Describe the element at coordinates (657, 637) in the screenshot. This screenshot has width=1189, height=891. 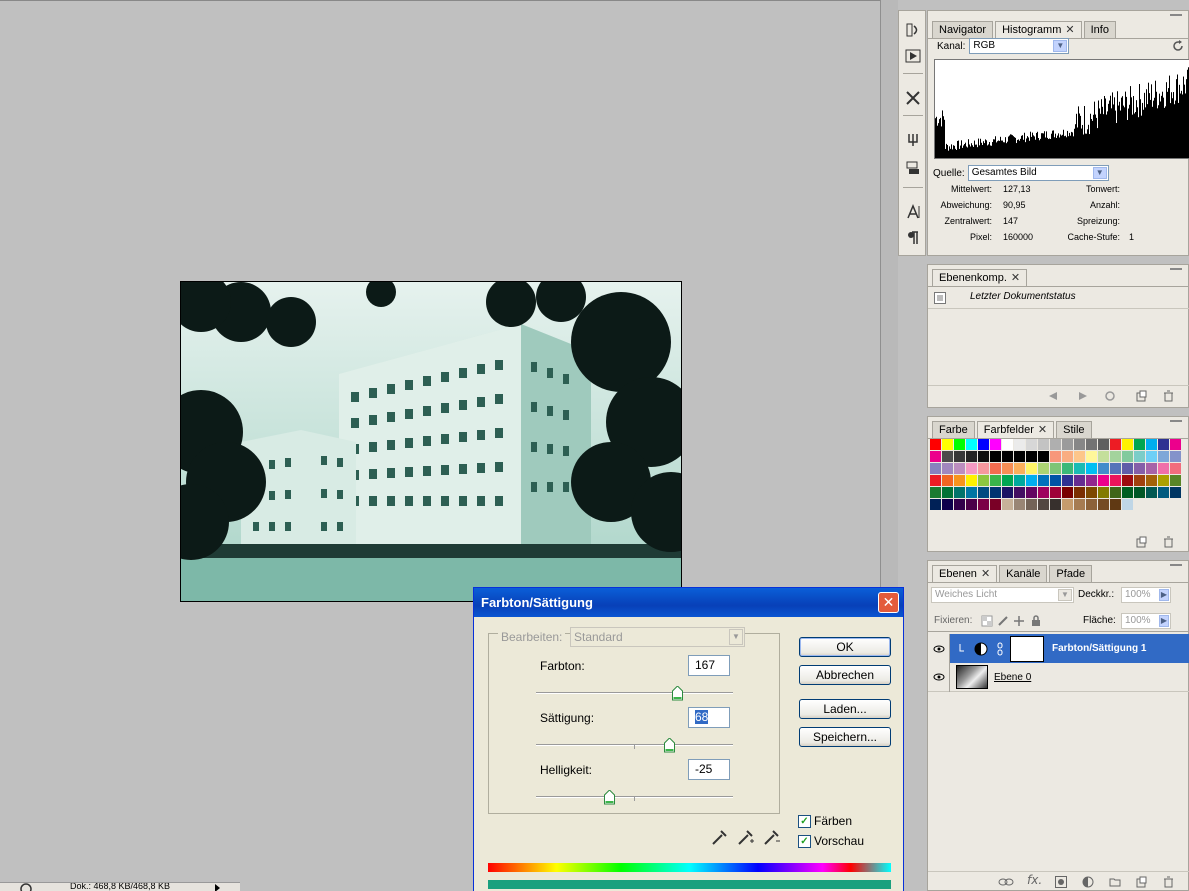
I see `edit-select: Standard ▼` at that location.